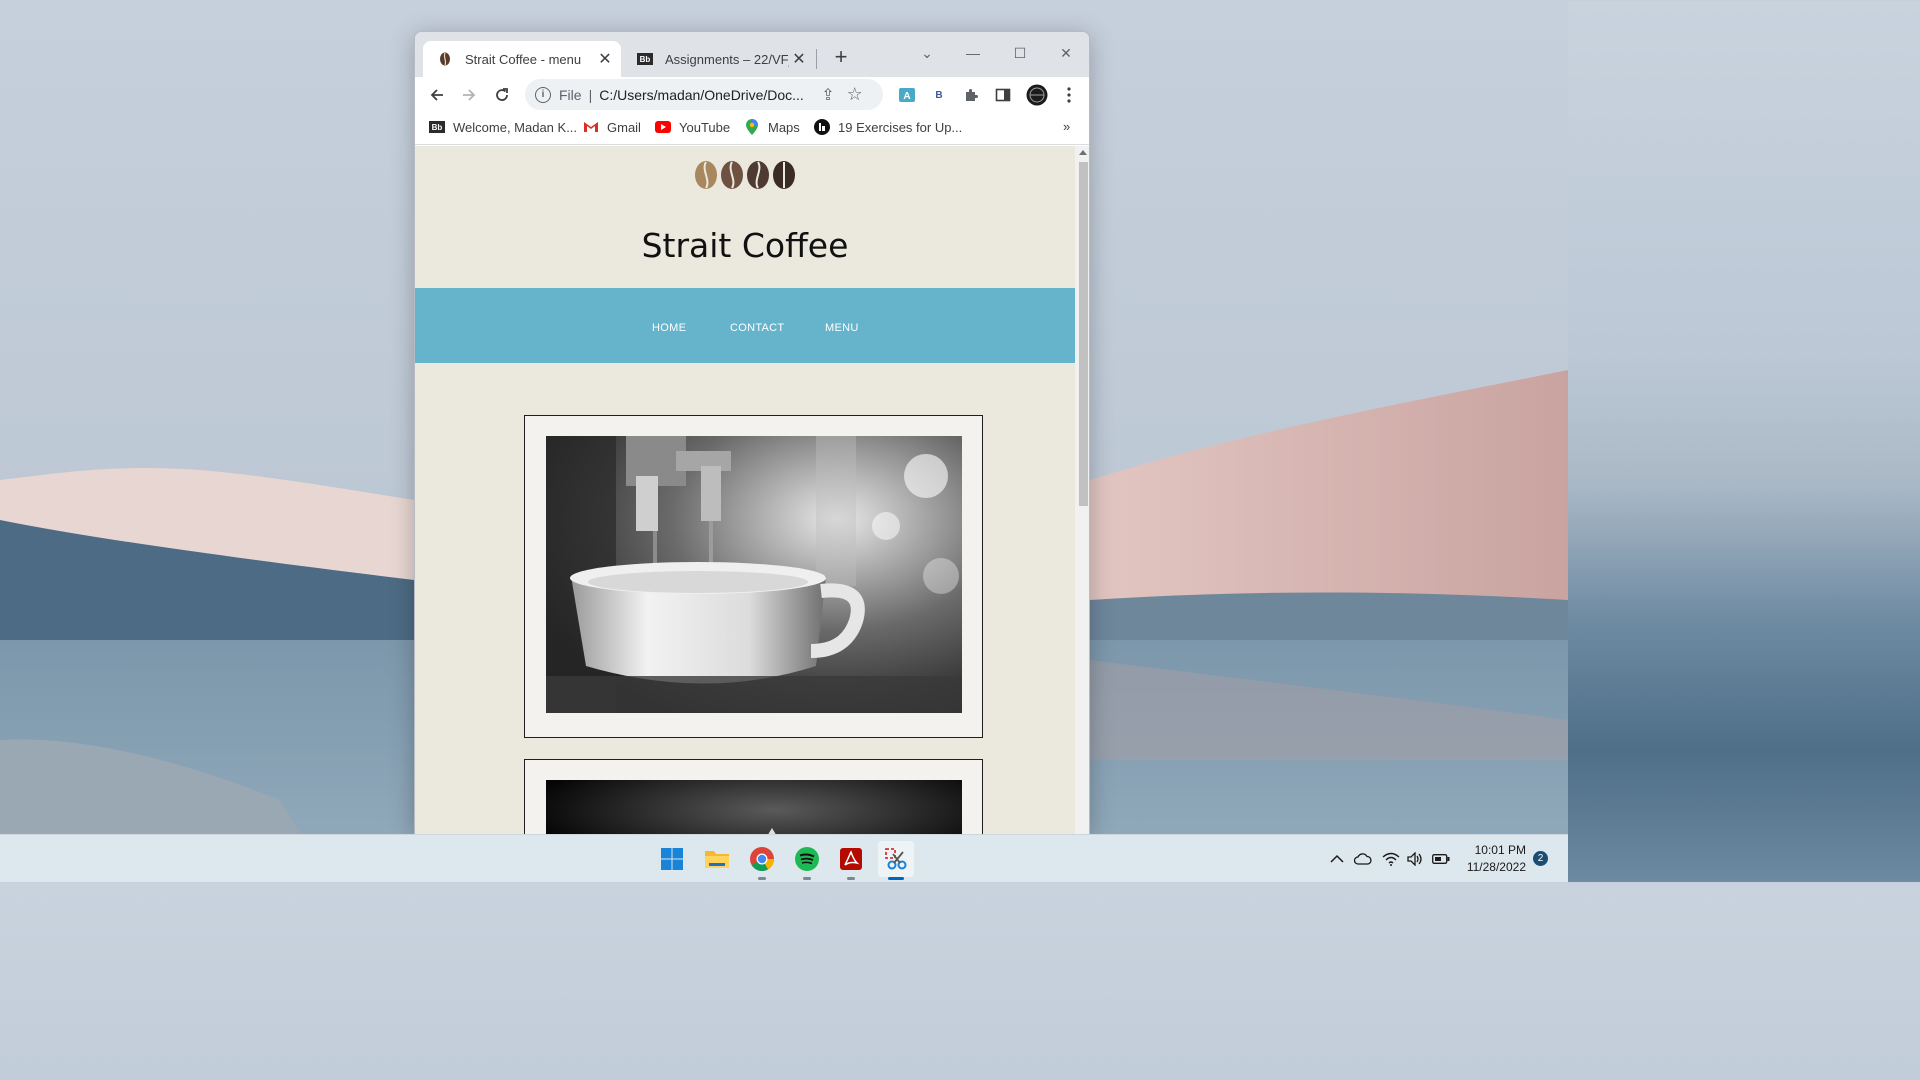 Image resolution: width=1920 pixels, height=1080 pixels. I want to click on chevron-up-icon, so click(1337, 858).